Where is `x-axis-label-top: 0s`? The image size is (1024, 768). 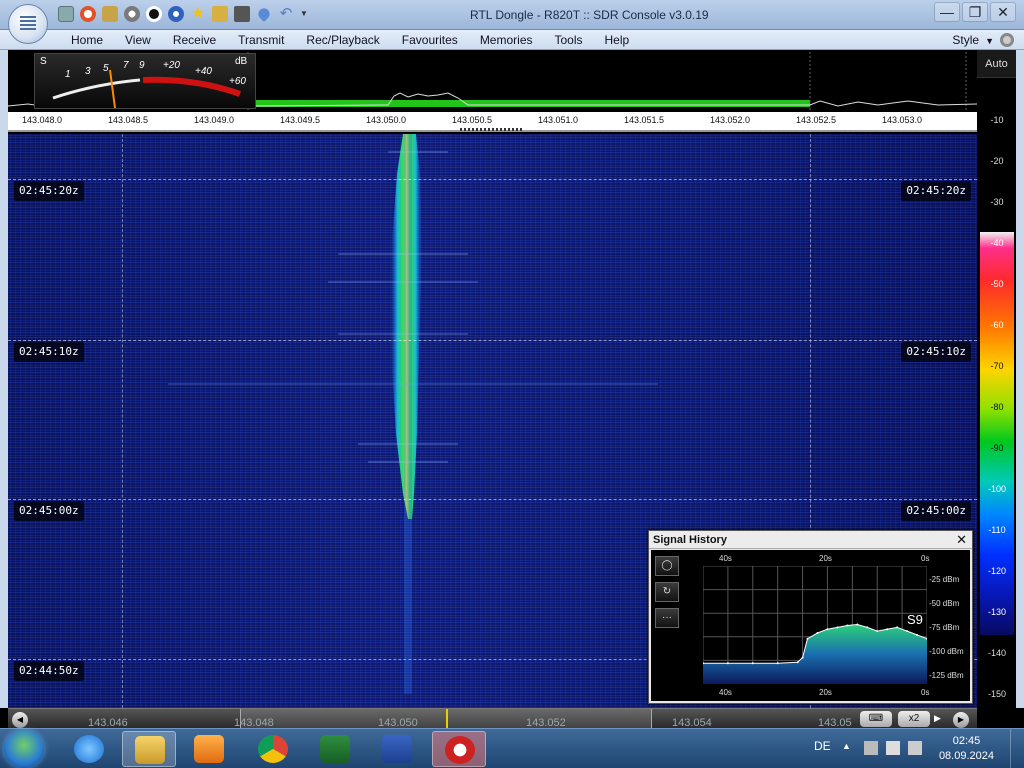
x-axis-label-top: 0s is located at coordinates (925, 558).